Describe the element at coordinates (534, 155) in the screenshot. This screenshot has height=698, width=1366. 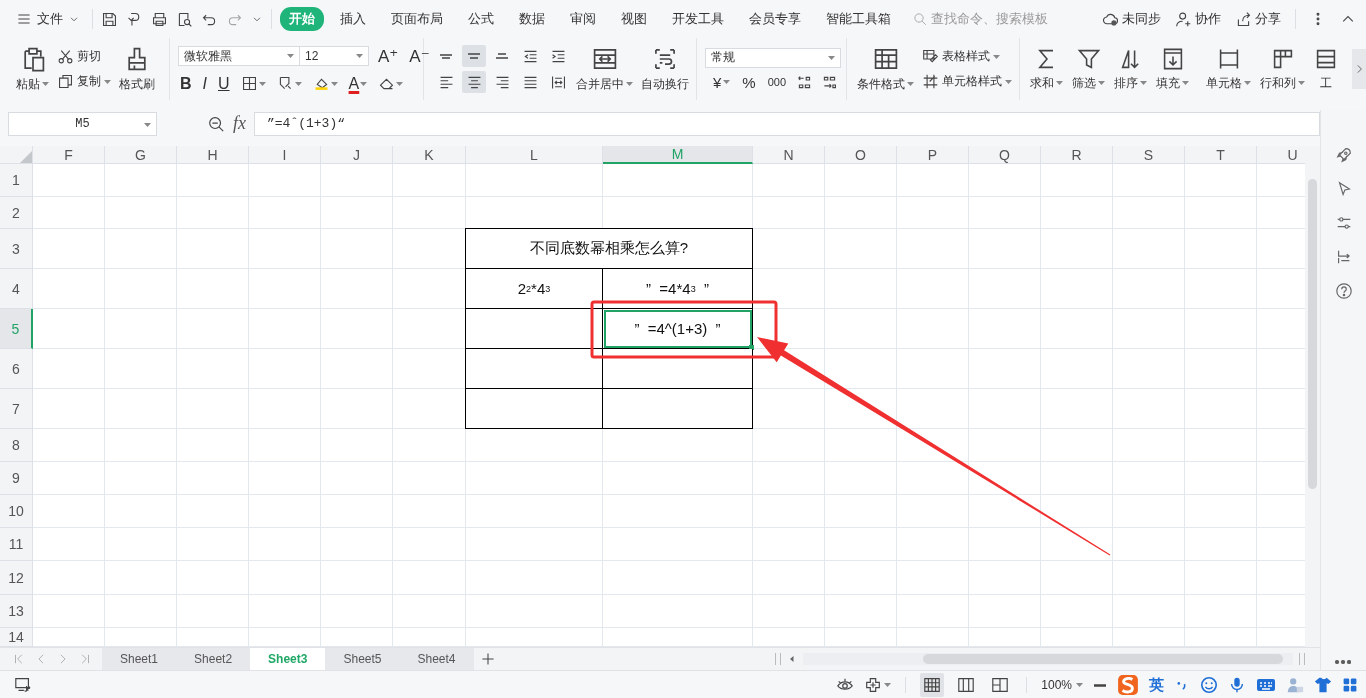
I see `column-header: L` at that location.